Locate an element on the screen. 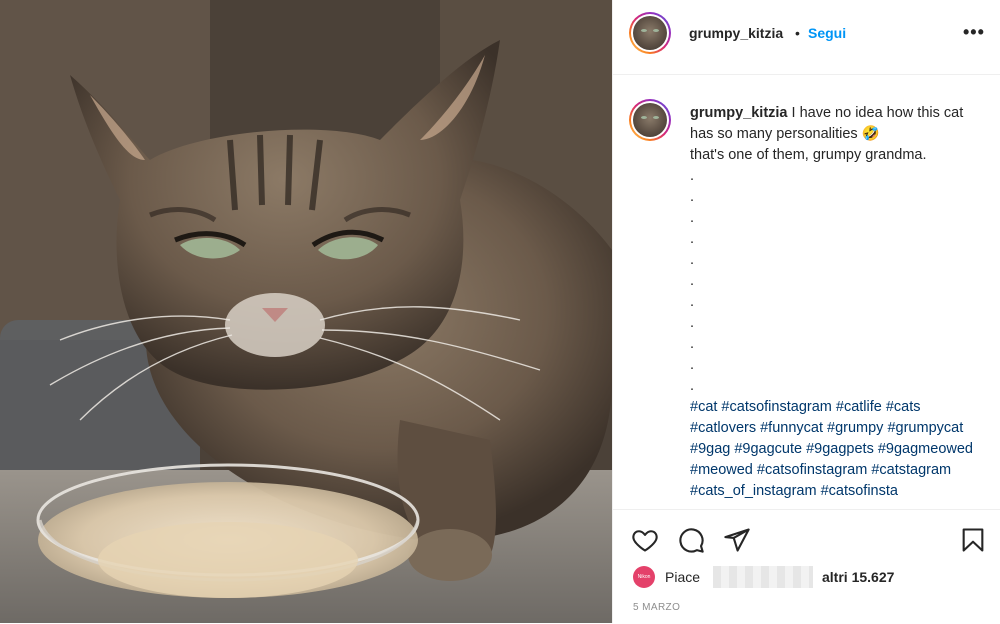 The width and height of the screenshot is (1000, 624). liker-avatar: Nikon is located at coordinates (644, 577).